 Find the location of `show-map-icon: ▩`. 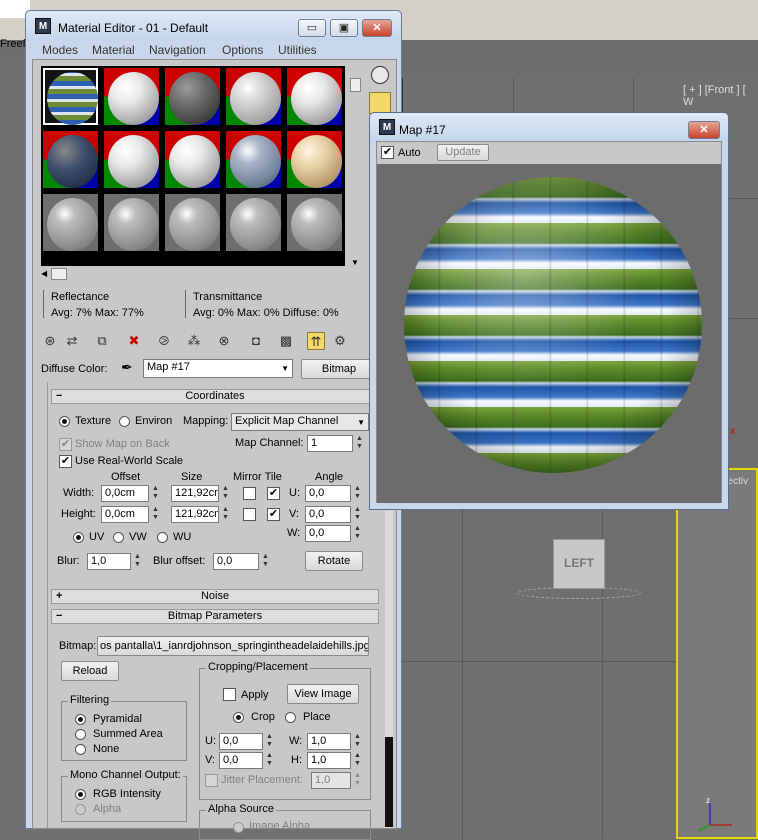

show-map-icon: ▩ is located at coordinates (286, 341).